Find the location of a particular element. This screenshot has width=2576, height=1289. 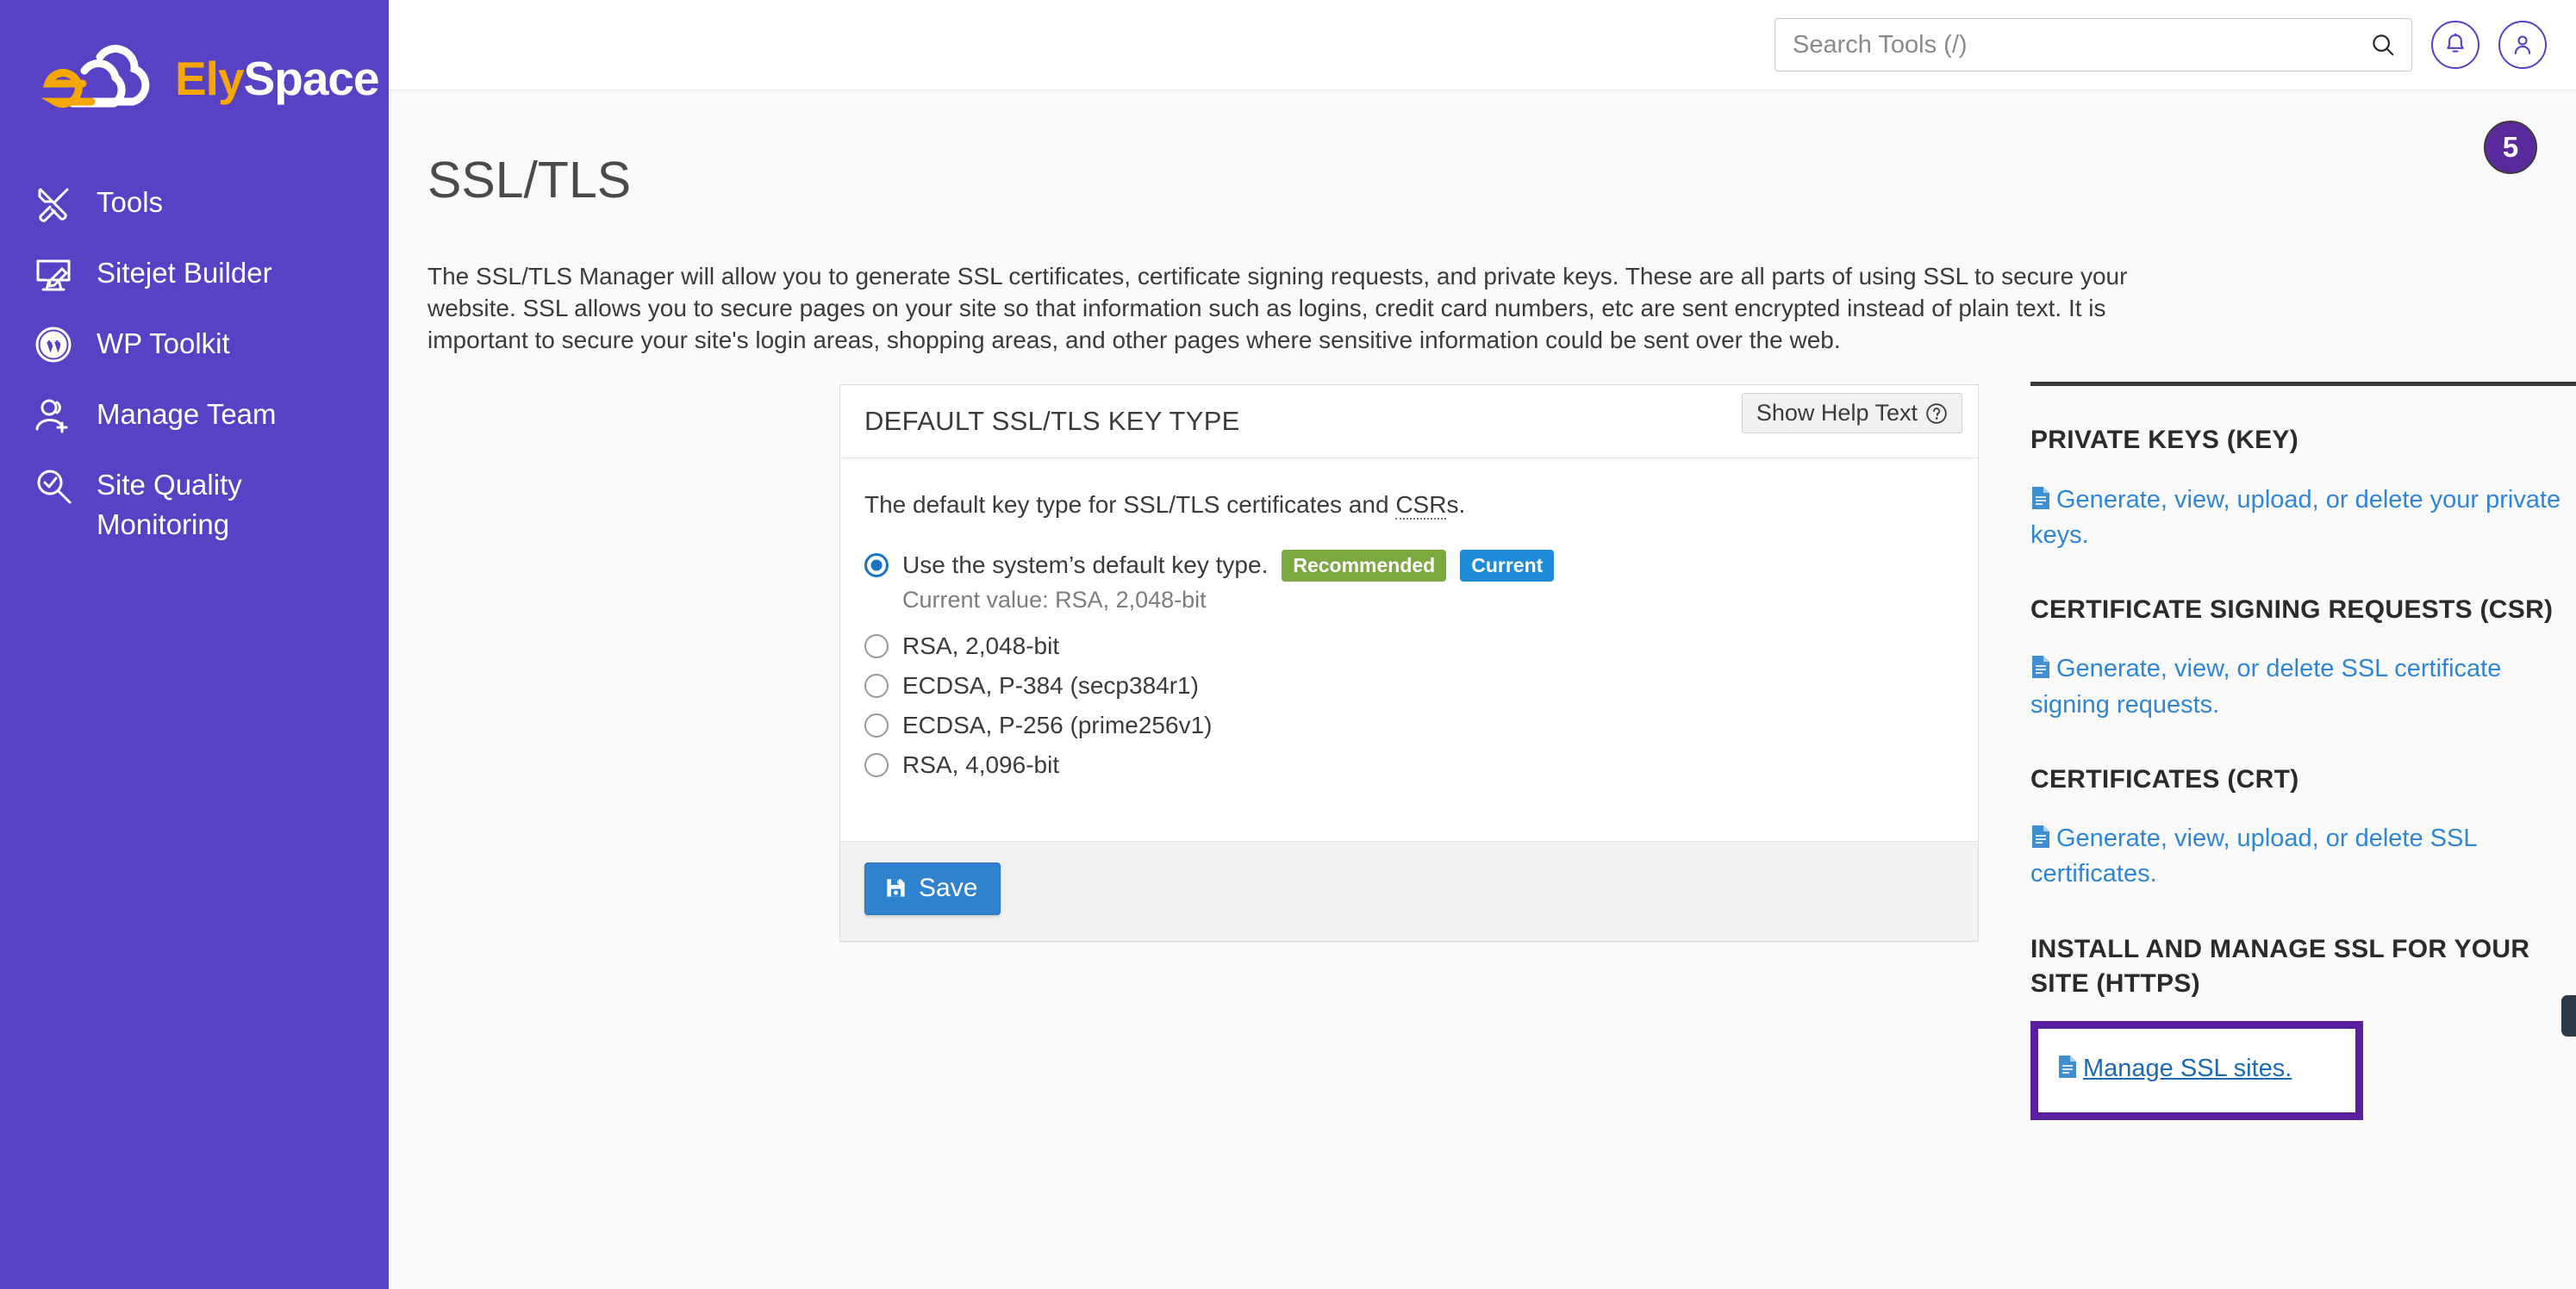

sidebar-item-manage-team: Manage Team is located at coordinates (194, 415).